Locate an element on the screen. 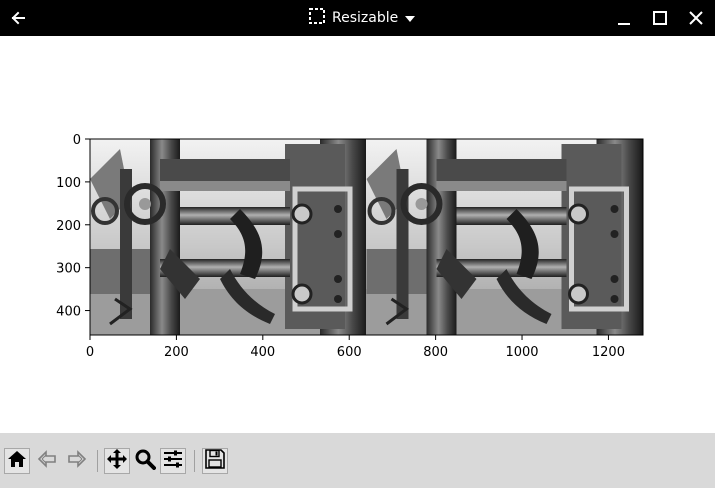 This screenshot has width=715, height=488. floppy-disk-icon is located at coordinates (215, 461).